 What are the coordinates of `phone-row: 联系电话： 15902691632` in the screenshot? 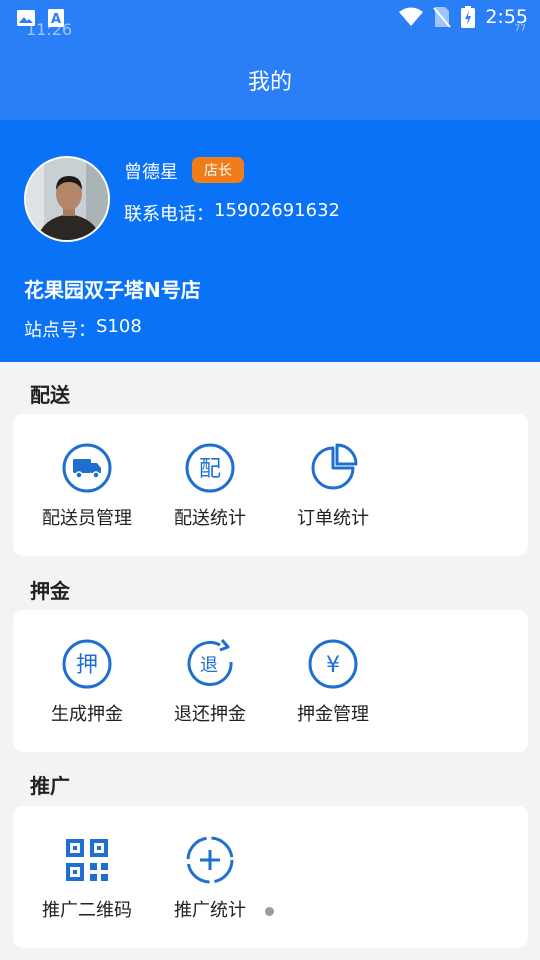 It's located at (232, 213).